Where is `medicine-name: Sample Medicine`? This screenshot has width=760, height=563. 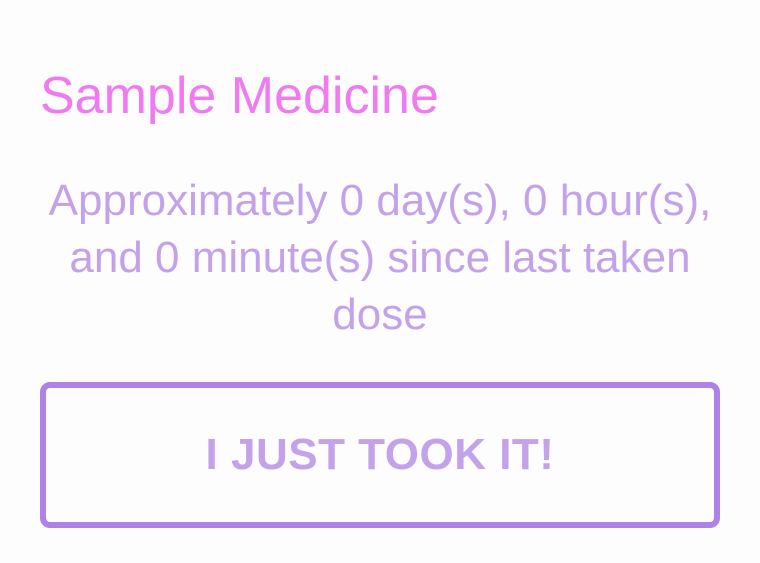
medicine-name: Sample Medicine is located at coordinates (239, 96).